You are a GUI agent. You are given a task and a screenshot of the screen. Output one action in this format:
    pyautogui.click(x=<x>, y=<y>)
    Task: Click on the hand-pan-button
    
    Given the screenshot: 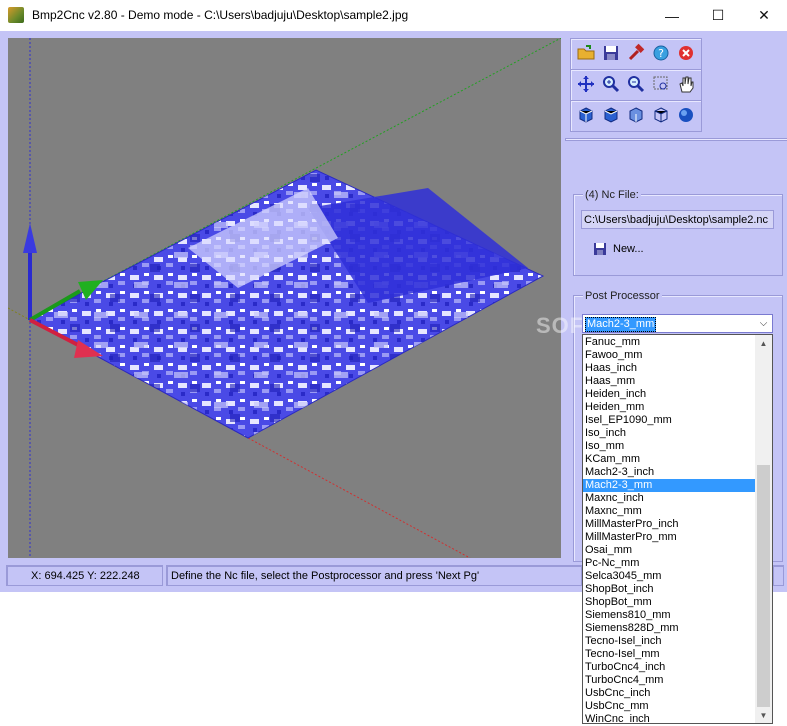 What is the action you would take?
    pyautogui.click(x=686, y=84)
    